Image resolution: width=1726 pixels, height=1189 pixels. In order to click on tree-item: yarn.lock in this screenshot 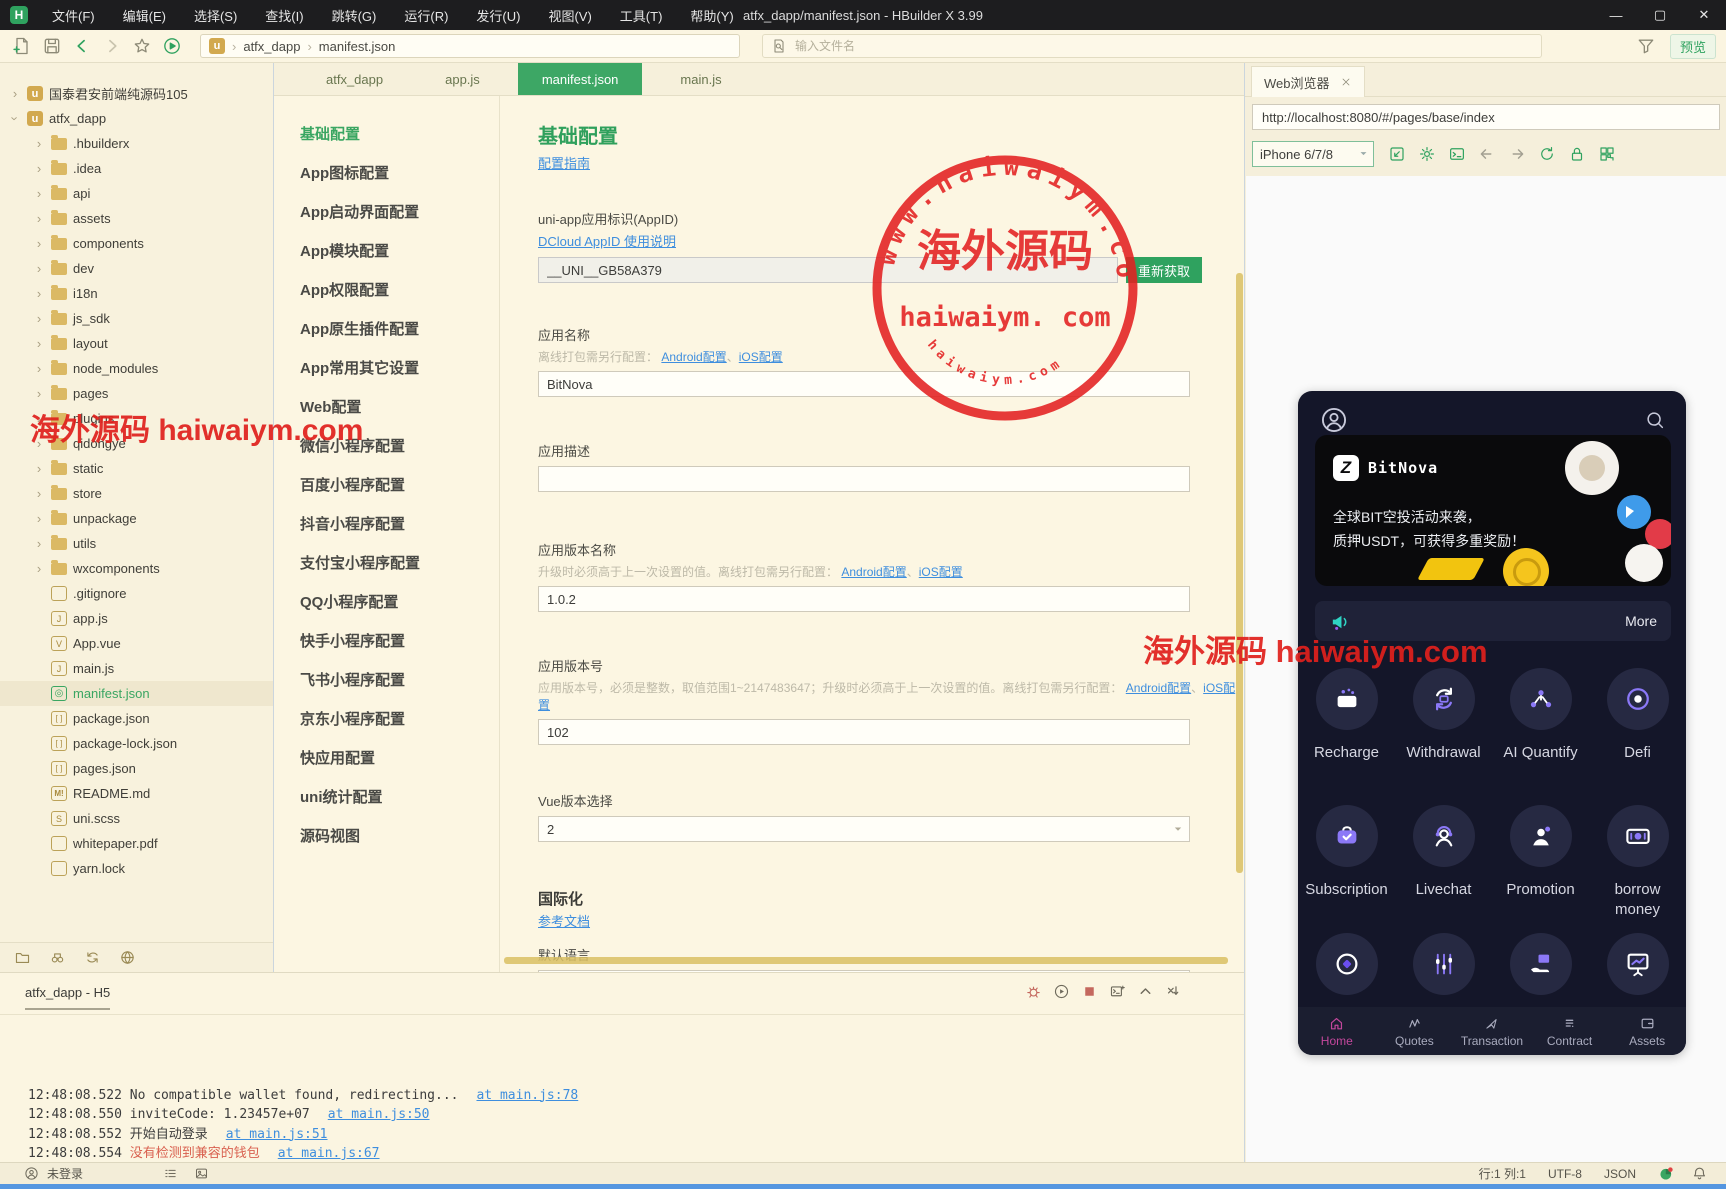, I will do `click(136, 868)`.